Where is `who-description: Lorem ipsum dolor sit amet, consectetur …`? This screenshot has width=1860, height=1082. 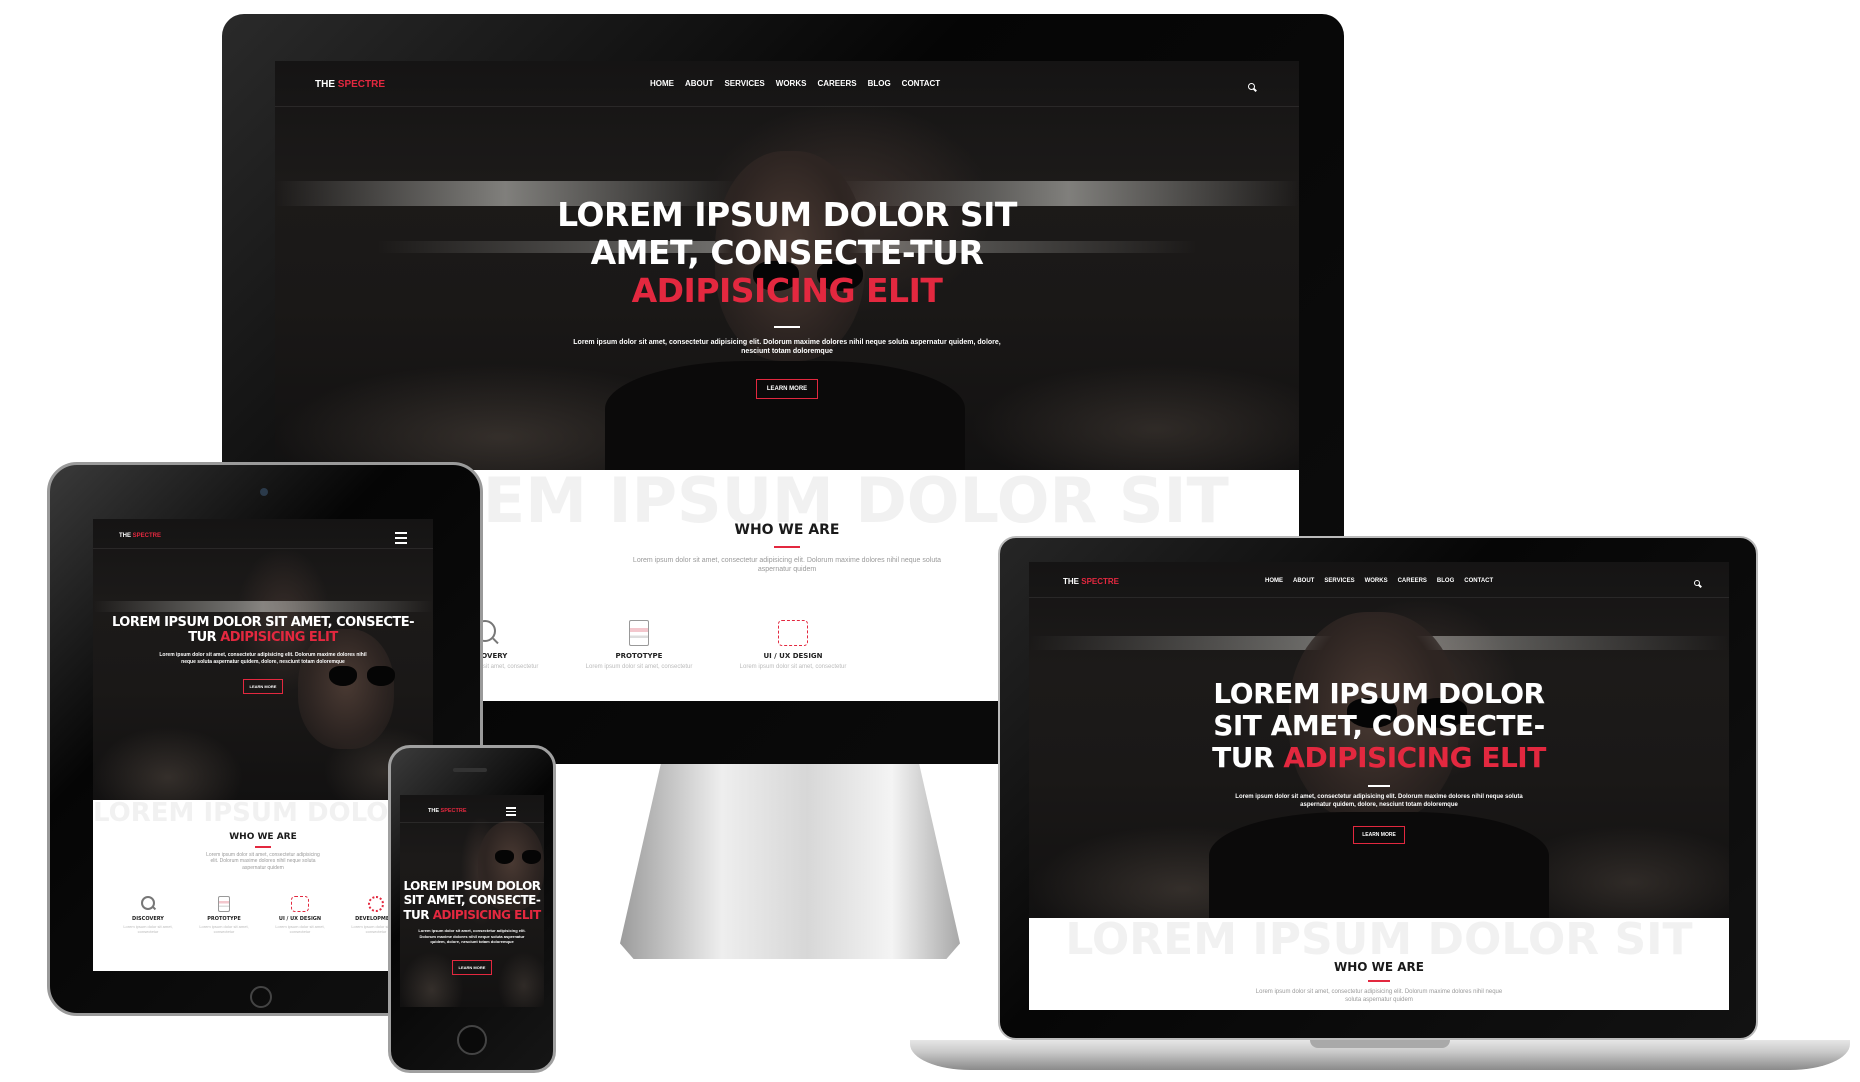
who-description: Lorem ipsum dolor sit amet, consectetur … is located at coordinates (787, 565).